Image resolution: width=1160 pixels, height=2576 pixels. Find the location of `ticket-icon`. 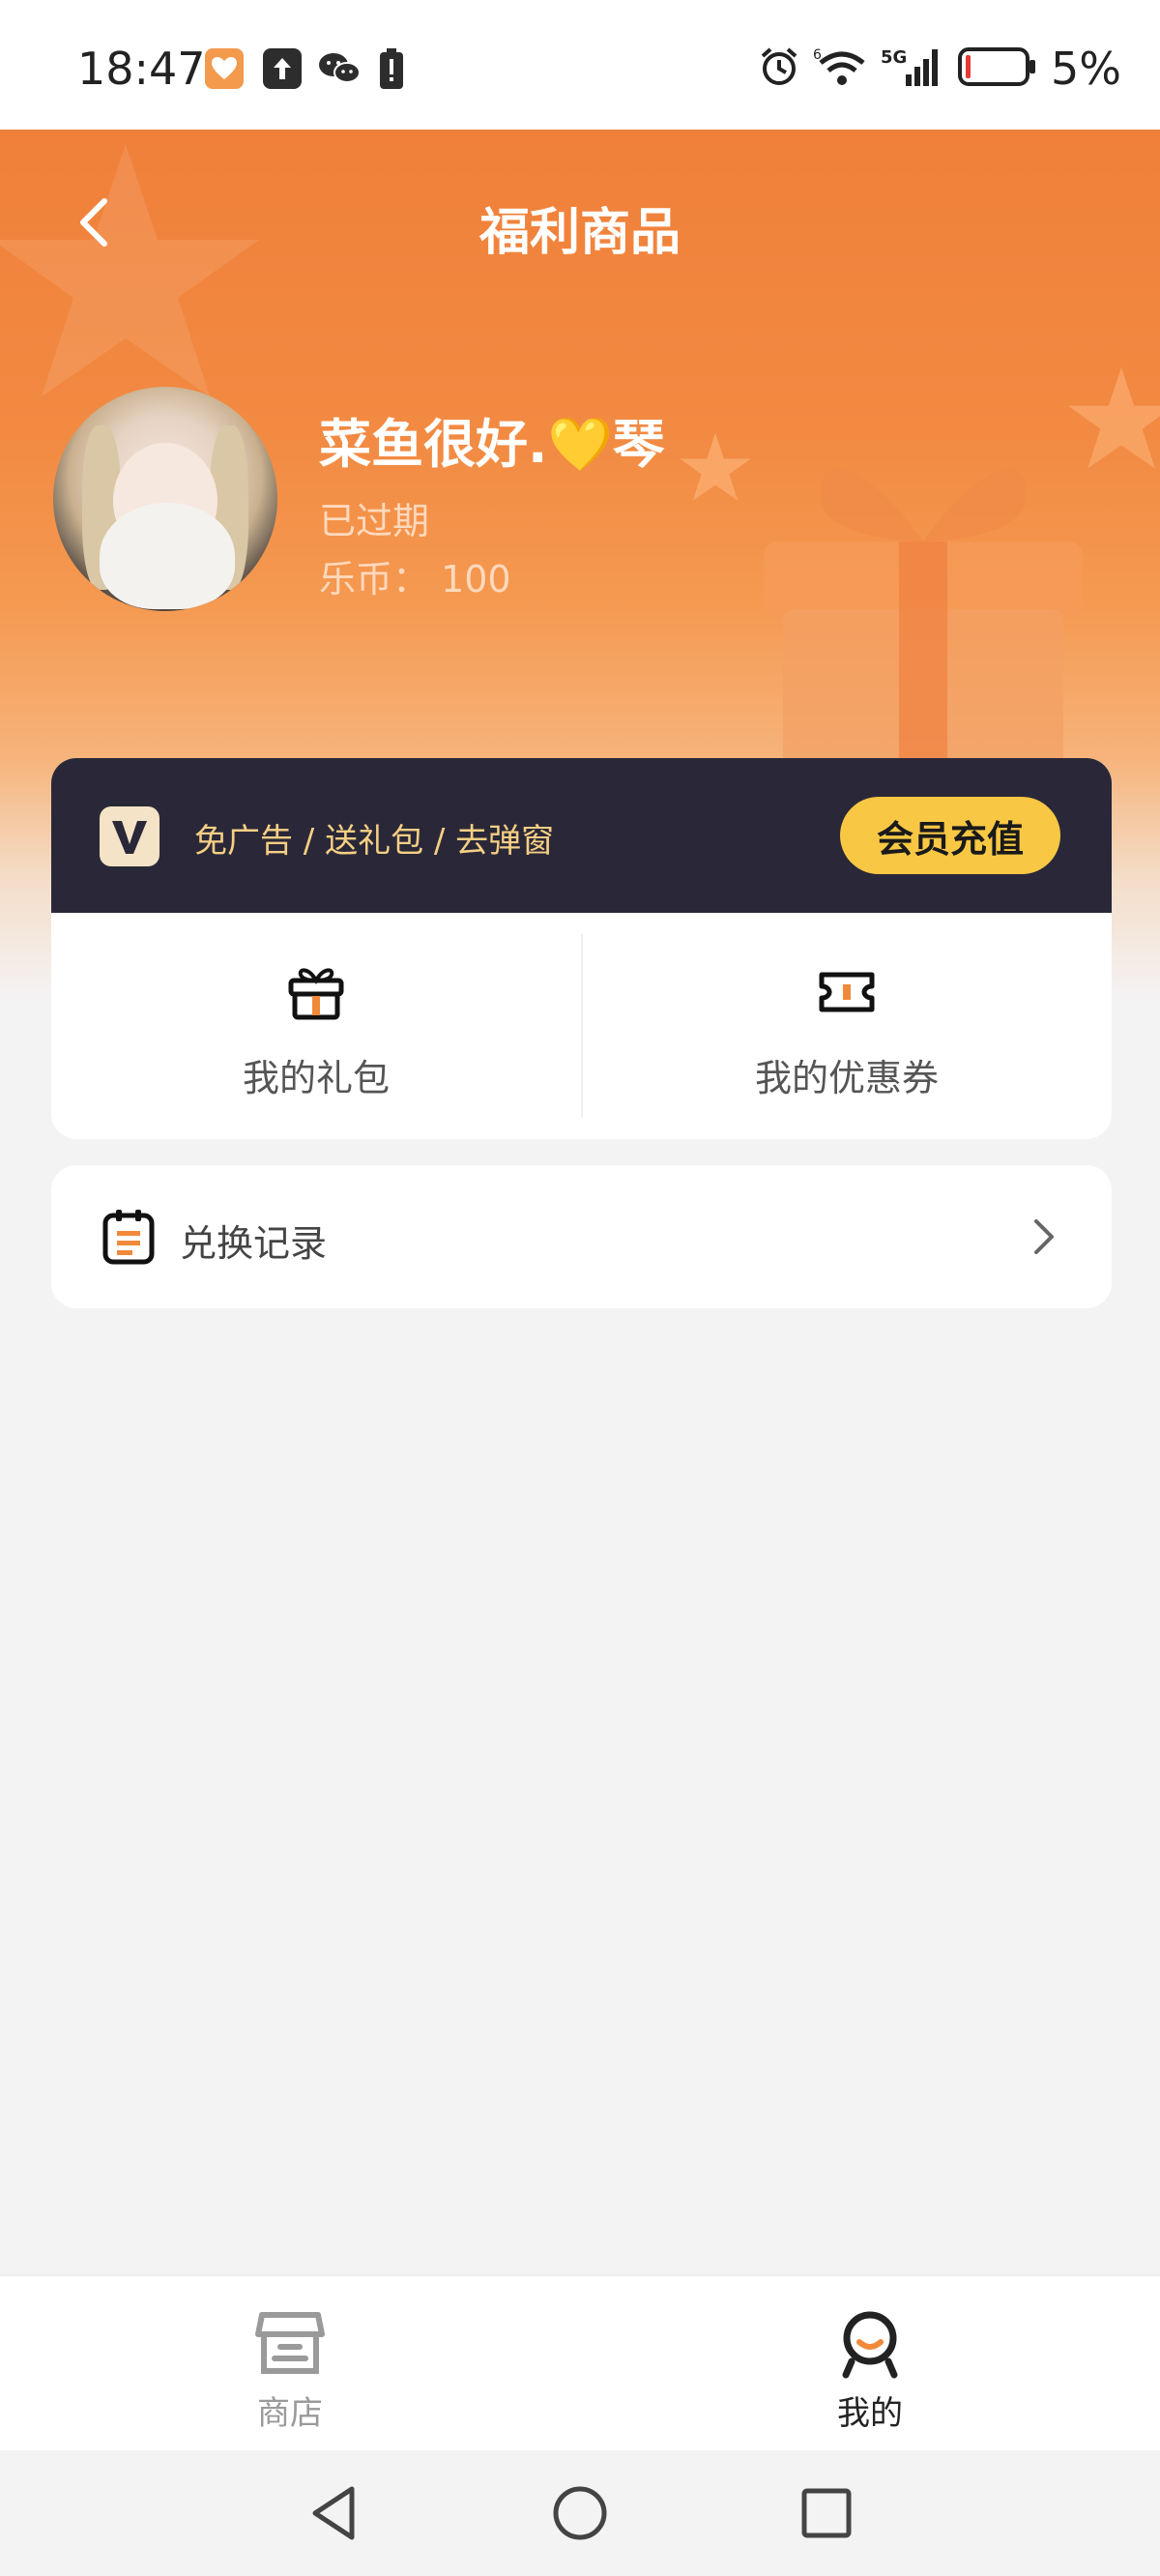

ticket-icon is located at coordinates (847, 992).